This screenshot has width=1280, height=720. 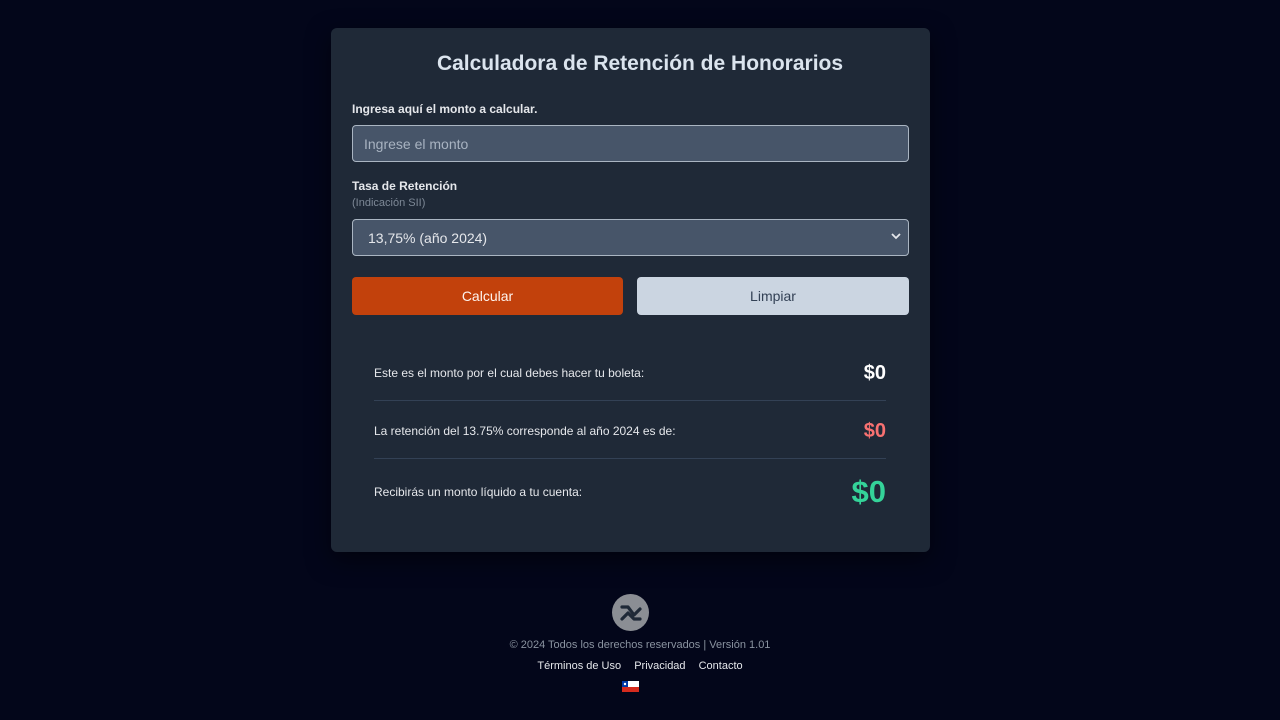 What do you see at coordinates (896, 237) in the screenshot?
I see `chevron-down-icon` at bounding box center [896, 237].